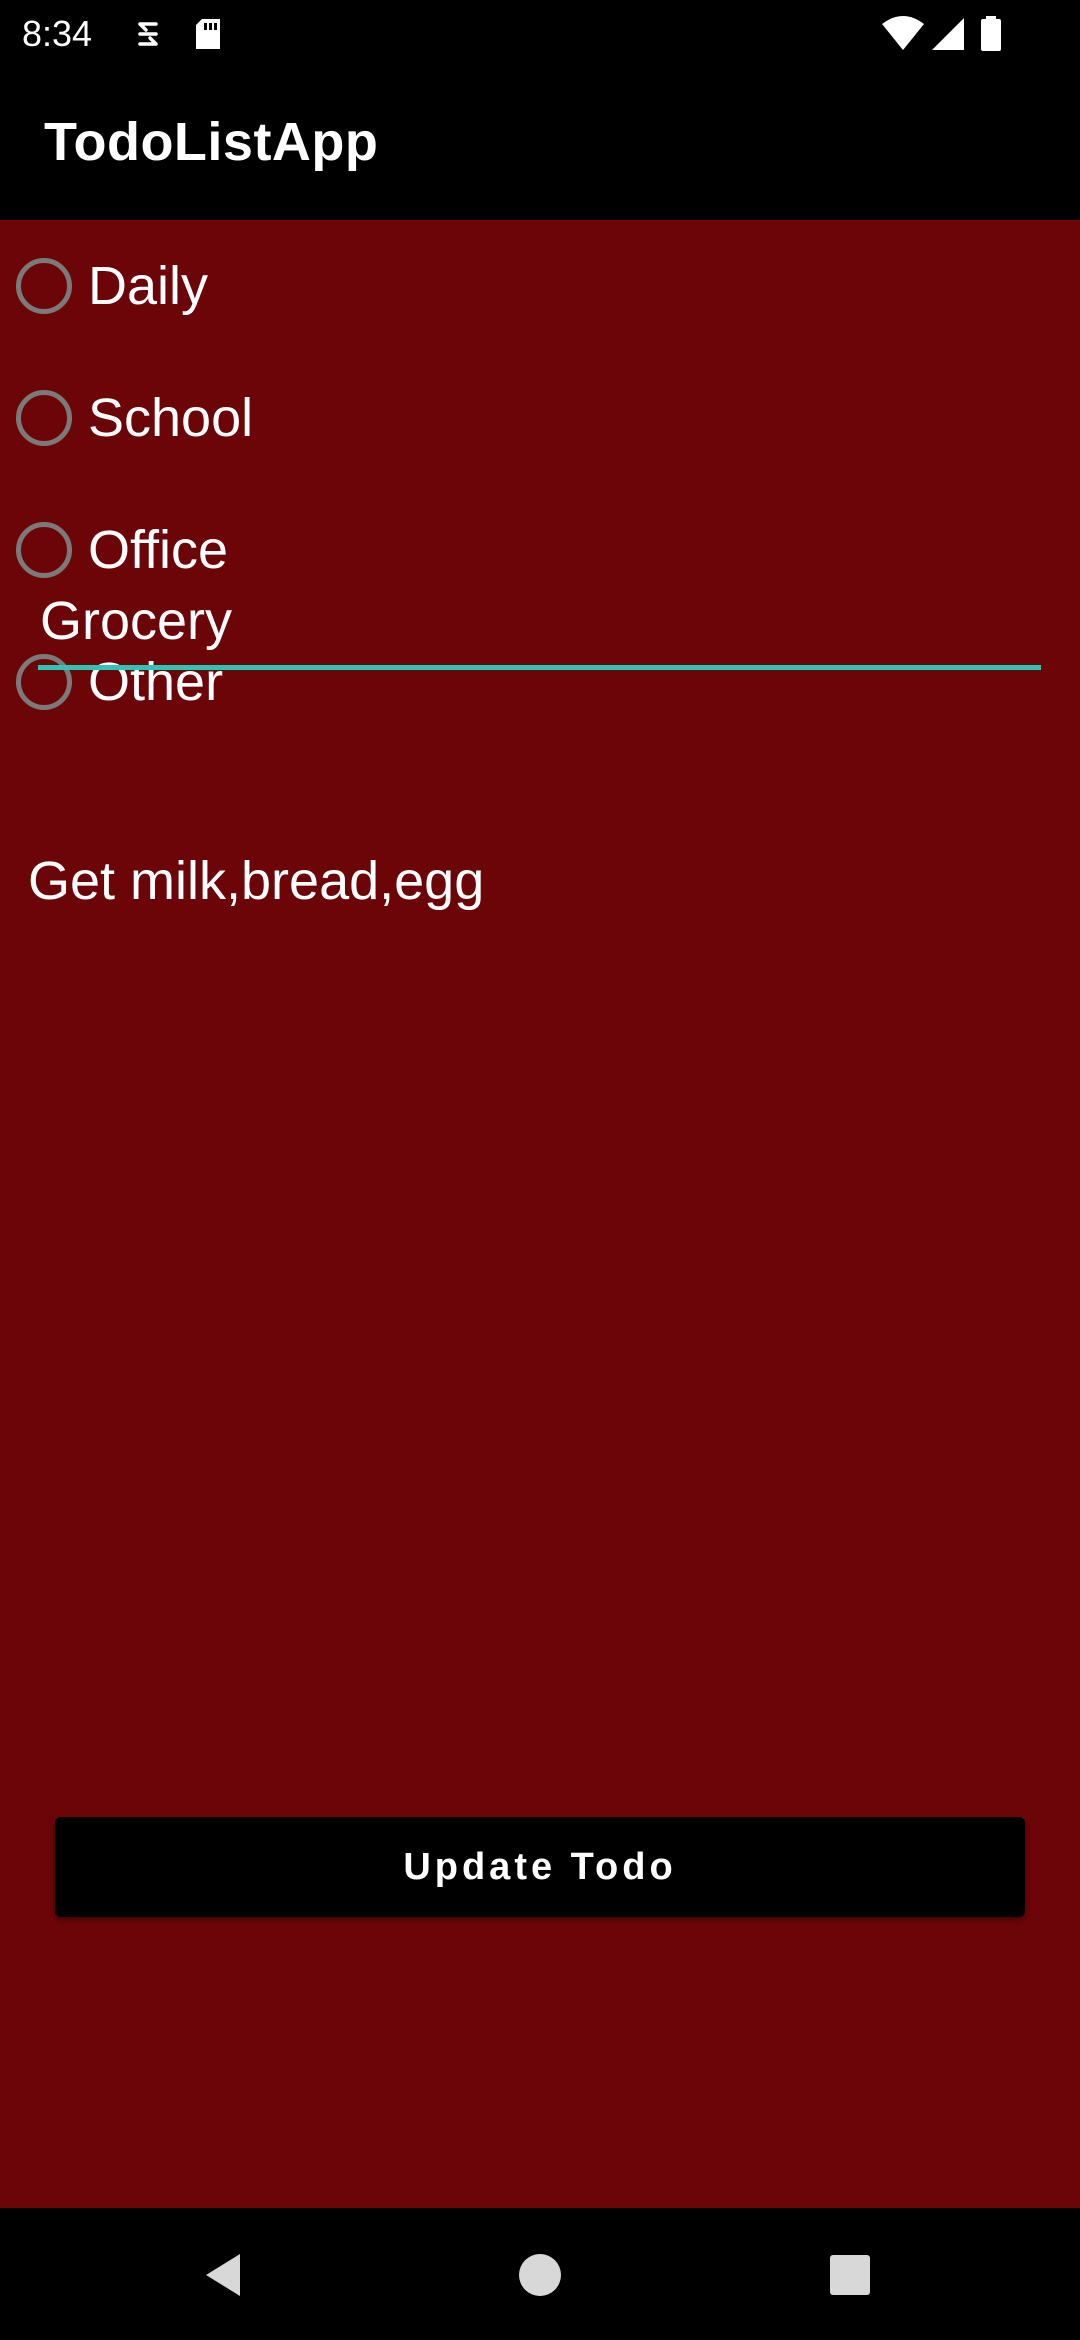  What do you see at coordinates (540, 33) in the screenshot?
I see `status-bar: 8:34` at bounding box center [540, 33].